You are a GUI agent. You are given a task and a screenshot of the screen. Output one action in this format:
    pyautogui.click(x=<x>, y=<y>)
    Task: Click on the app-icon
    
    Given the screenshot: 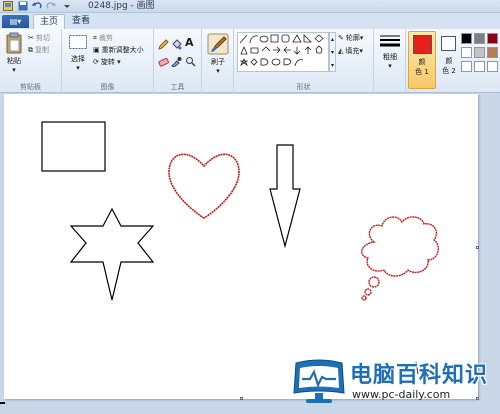 What is the action you would take?
    pyautogui.click(x=8, y=6)
    